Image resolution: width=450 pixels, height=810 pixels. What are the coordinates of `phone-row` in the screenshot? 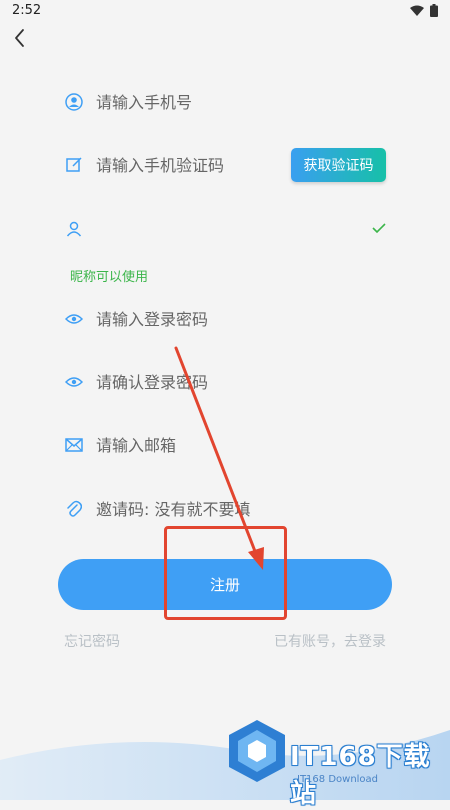 It's located at (229, 102).